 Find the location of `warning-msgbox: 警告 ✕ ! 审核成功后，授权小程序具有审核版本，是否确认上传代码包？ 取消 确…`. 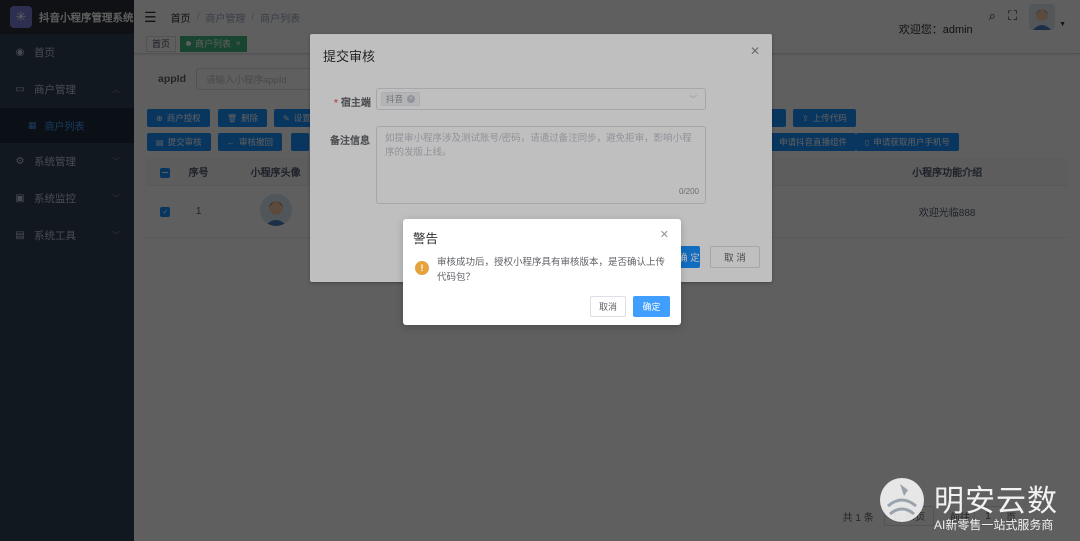

warning-msgbox: 警告 ✕ ! 审核成功后，授权小程序具有审核版本，是否确认上传代码包？ 取消 确… is located at coordinates (542, 272).